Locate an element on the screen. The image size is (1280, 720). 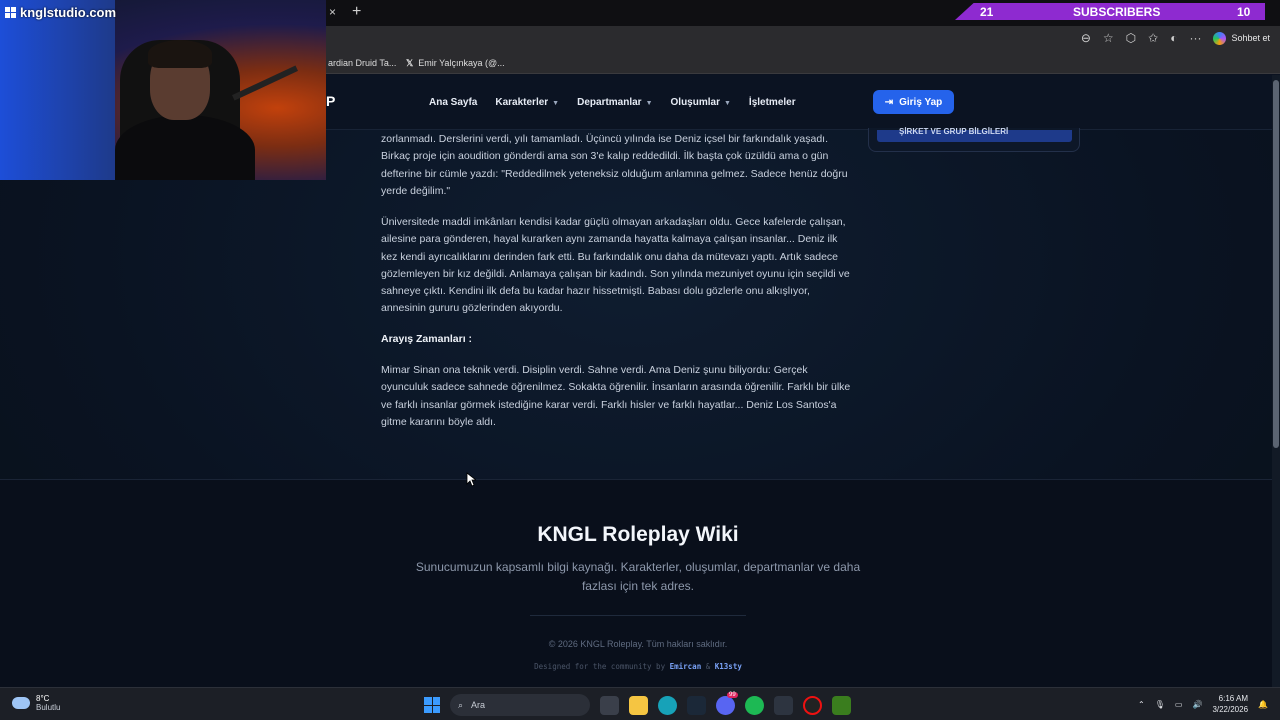
cam-person-body is located at coordinates (185, 147).